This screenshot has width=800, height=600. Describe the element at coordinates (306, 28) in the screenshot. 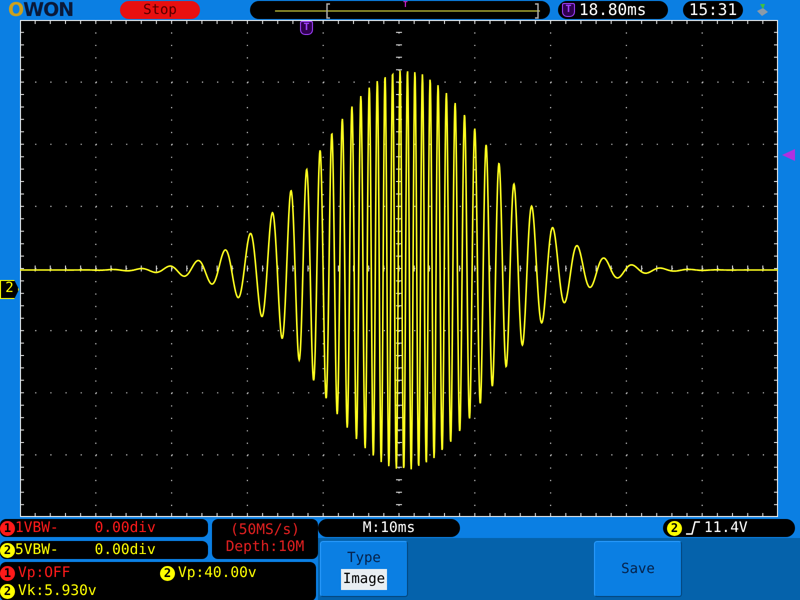

I see `trigger-marker: T` at that location.